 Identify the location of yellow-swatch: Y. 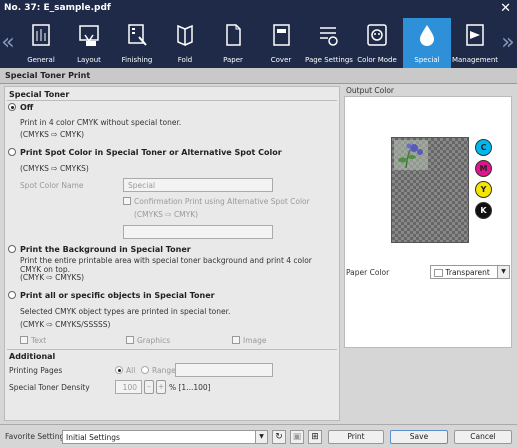
(483, 189).